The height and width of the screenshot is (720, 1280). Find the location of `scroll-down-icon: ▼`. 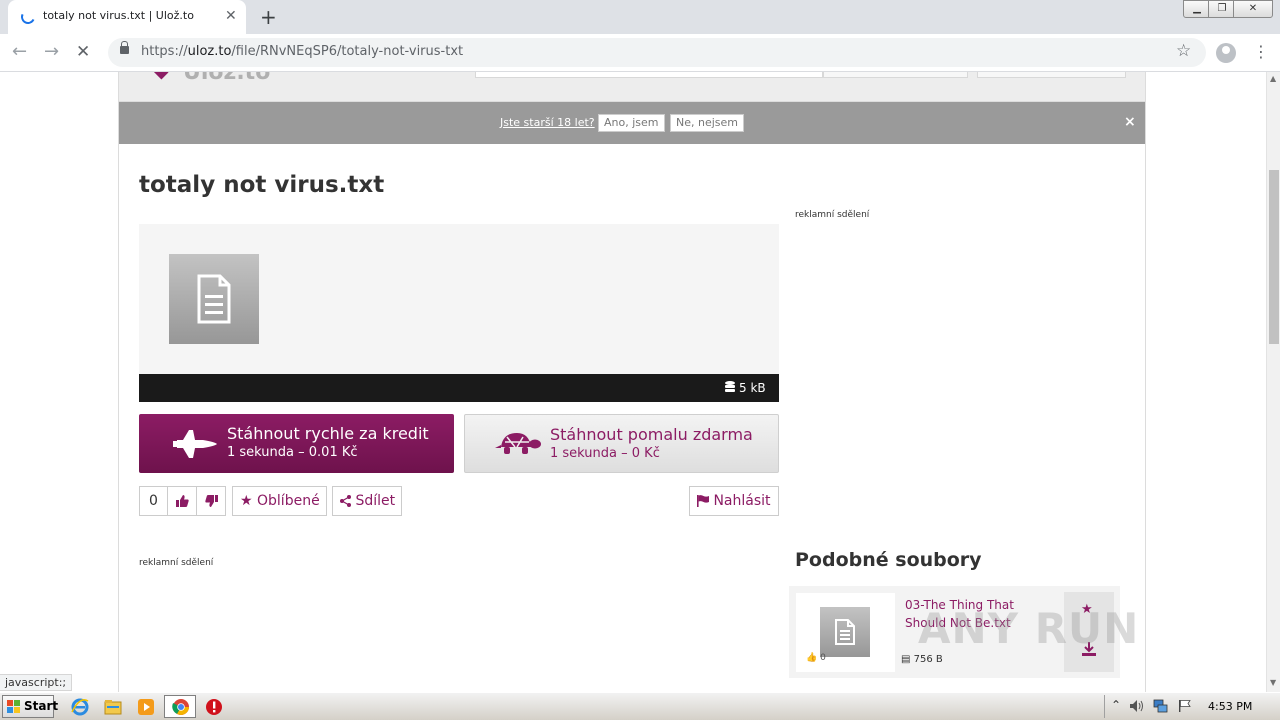

scroll-down-icon: ▼ is located at coordinates (1273, 682).